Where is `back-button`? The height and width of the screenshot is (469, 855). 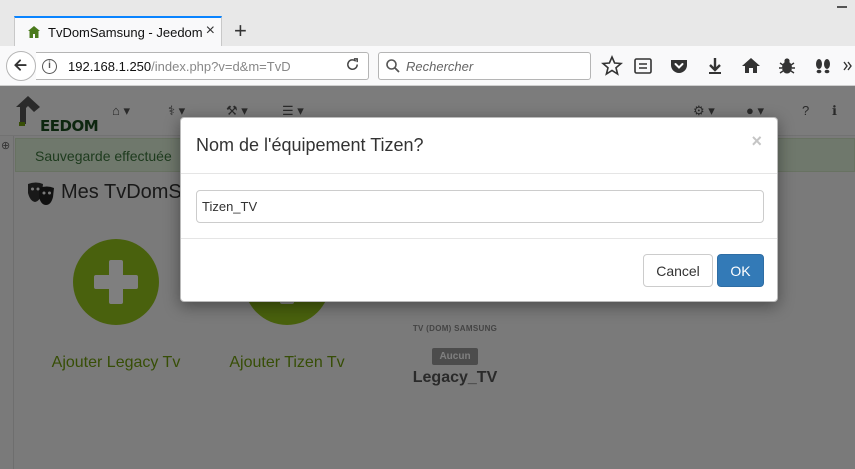
back-button is located at coordinates (21, 66).